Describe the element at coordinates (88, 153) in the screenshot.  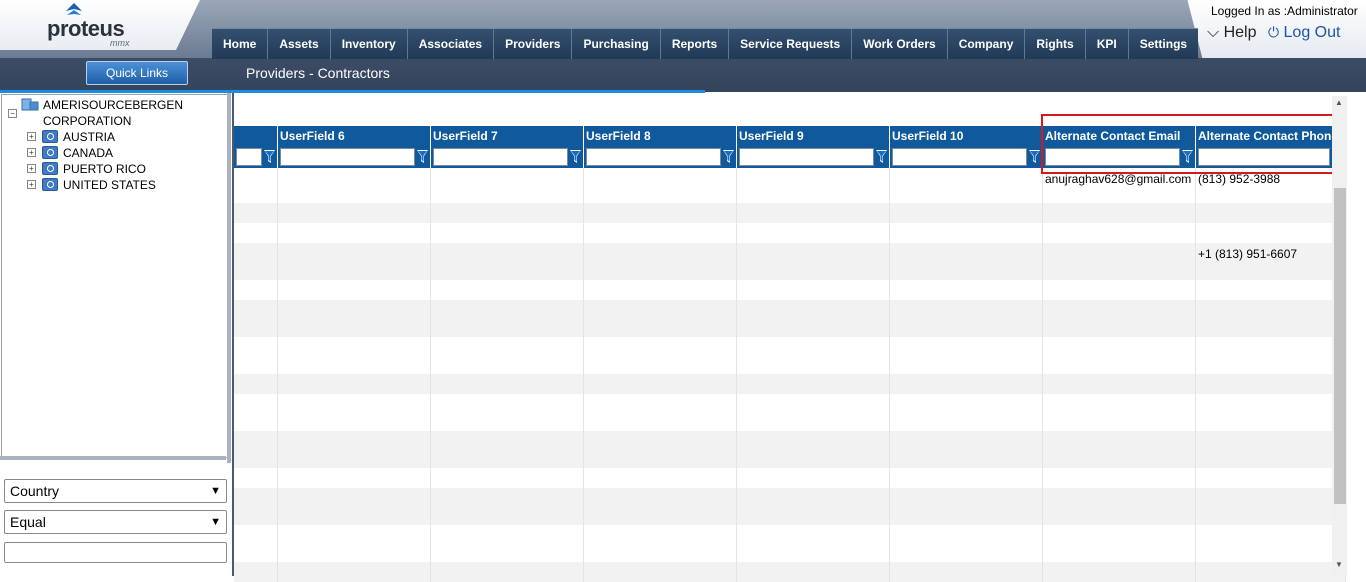
I see `tree-item-canada: CANADA` at that location.